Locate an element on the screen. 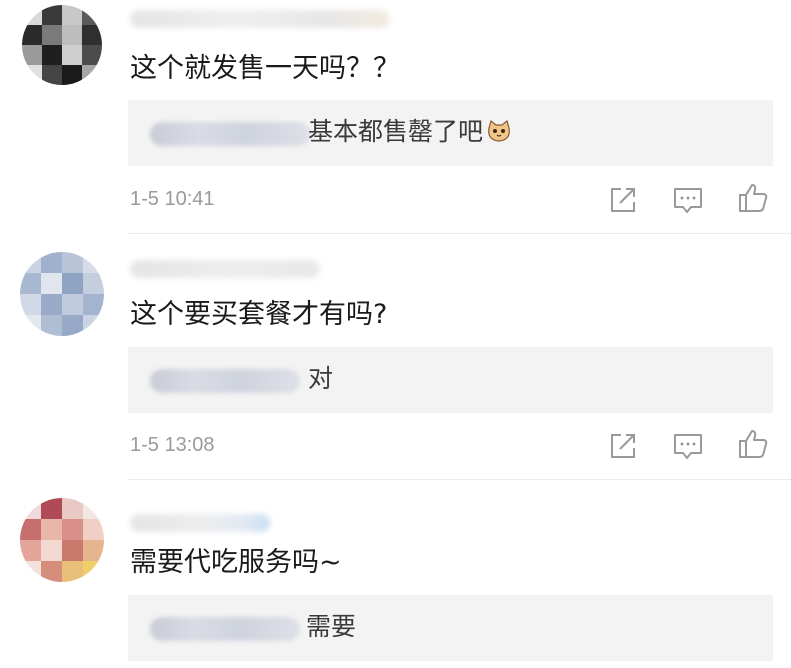 The height and width of the screenshot is (668, 791). comment-time: 1-5 10:41 is located at coordinates (172, 199).